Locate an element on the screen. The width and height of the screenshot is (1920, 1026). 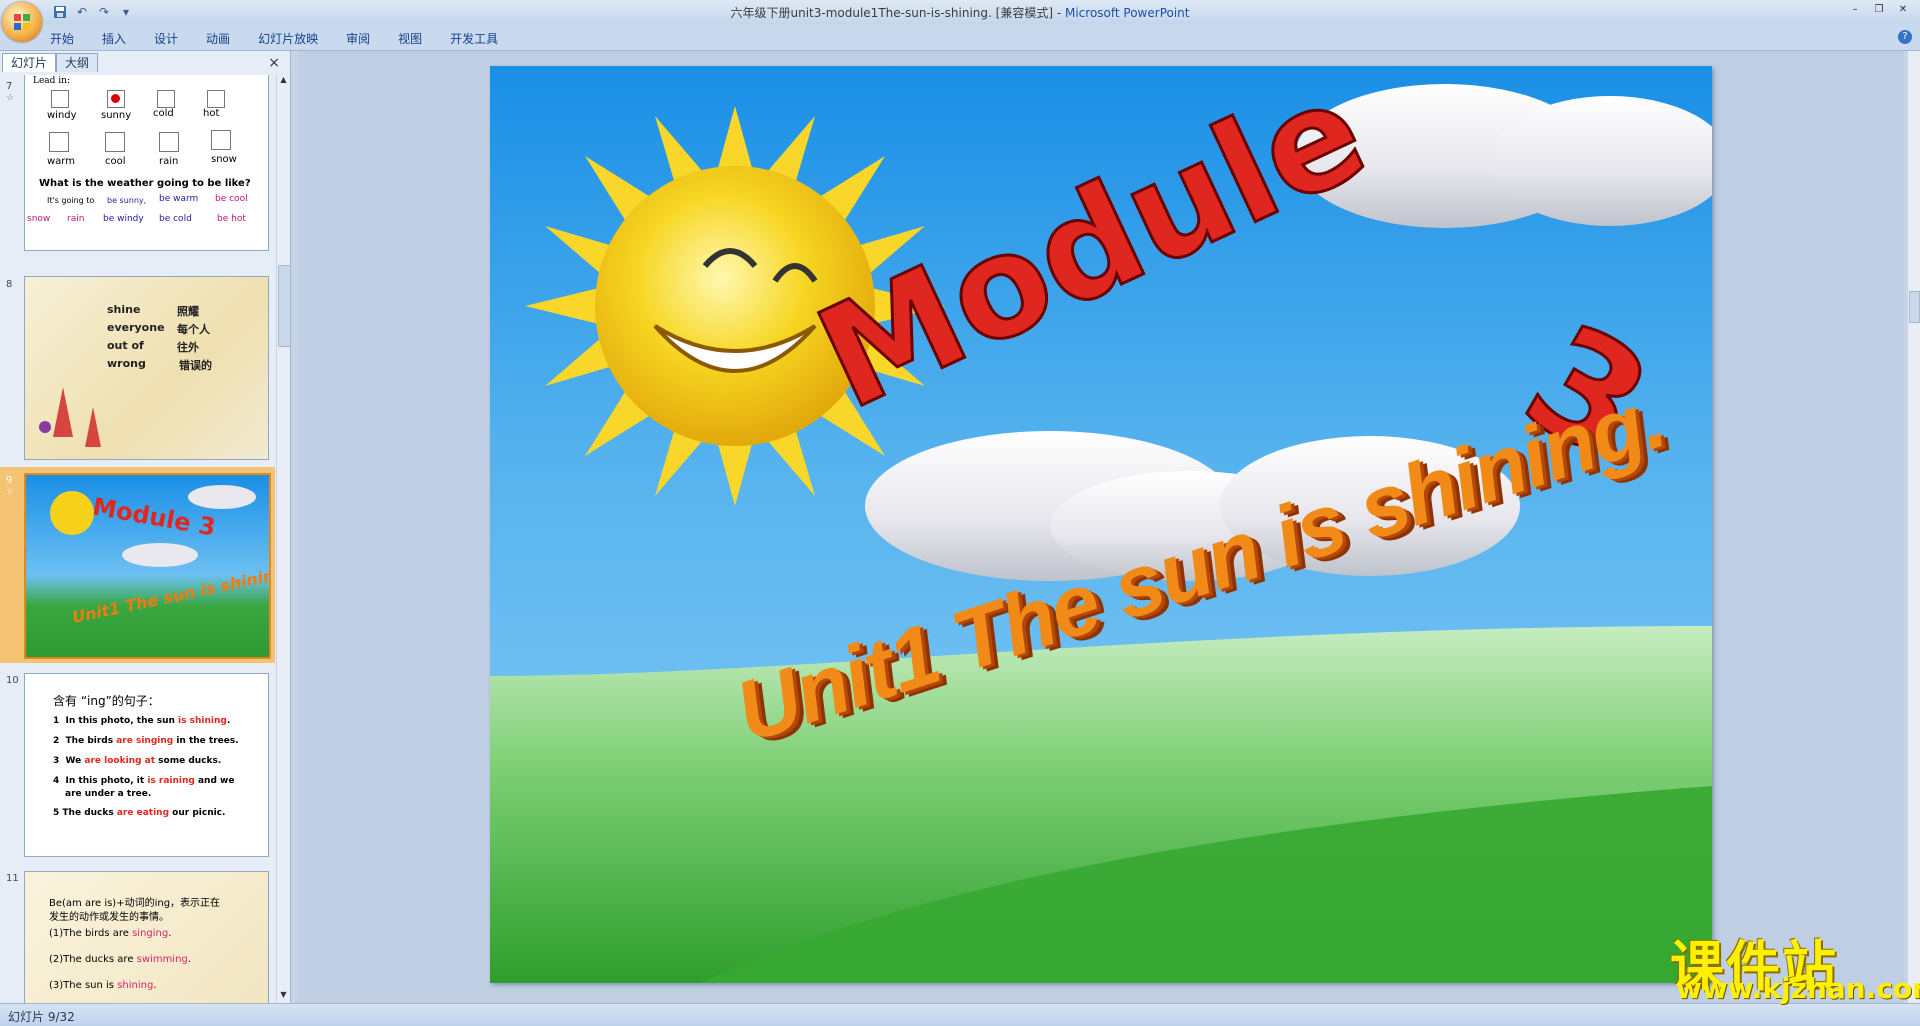
scroll-down-icon: ▼ is located at coordinates (283, 996).